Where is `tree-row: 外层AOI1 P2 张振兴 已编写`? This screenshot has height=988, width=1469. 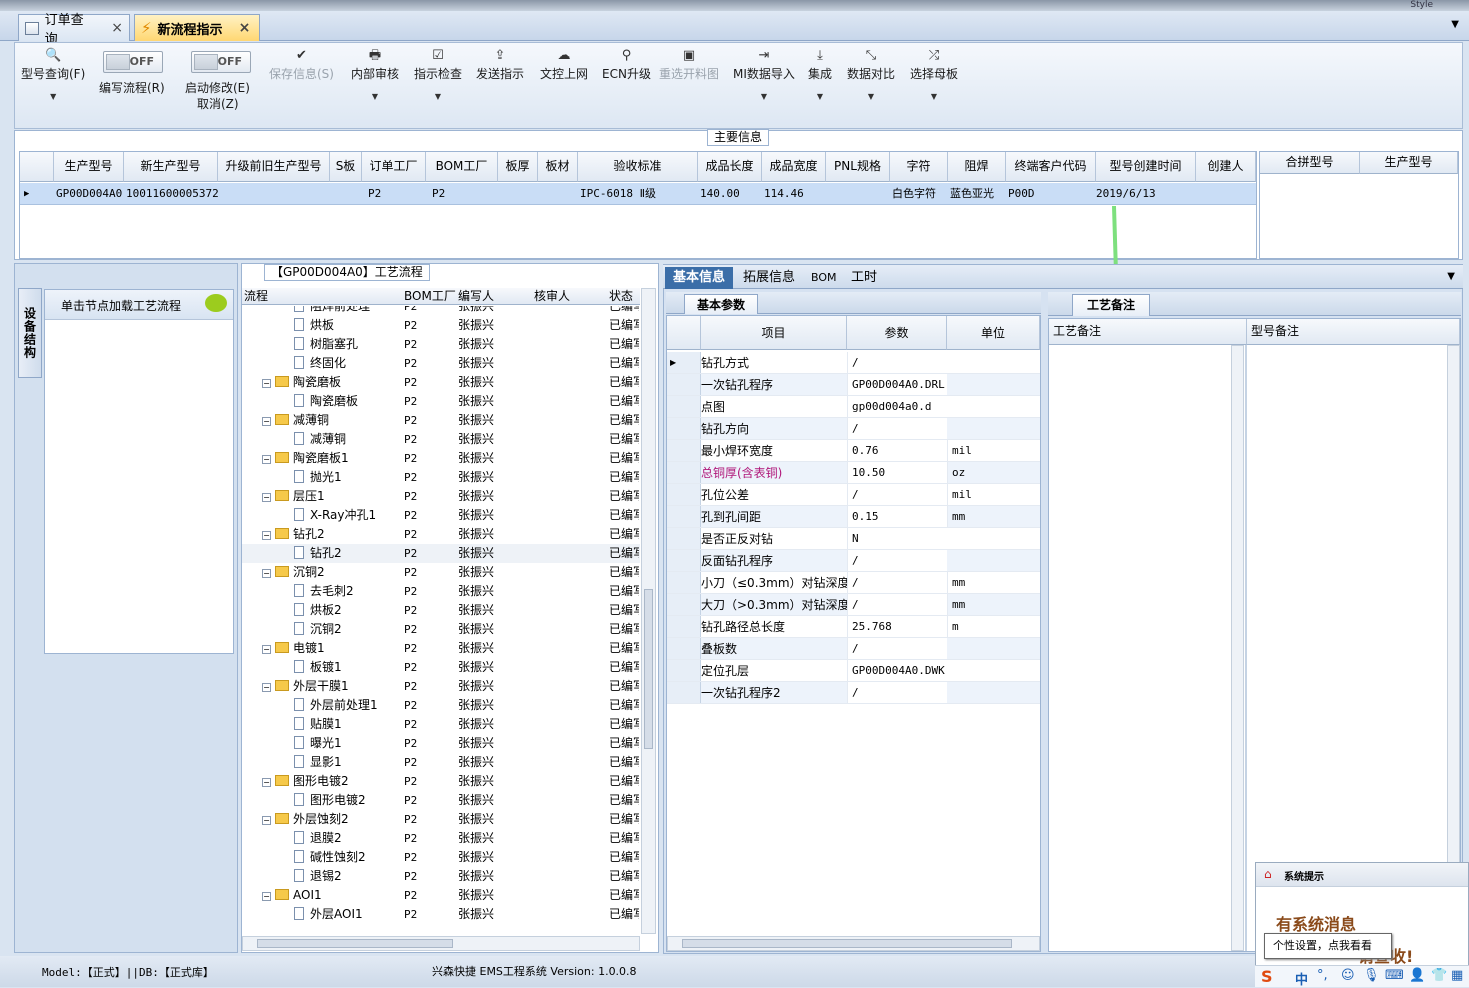 tree-row: 外层AOI1 P2 张振兴 已编写 is located at coordinates (441, 914).